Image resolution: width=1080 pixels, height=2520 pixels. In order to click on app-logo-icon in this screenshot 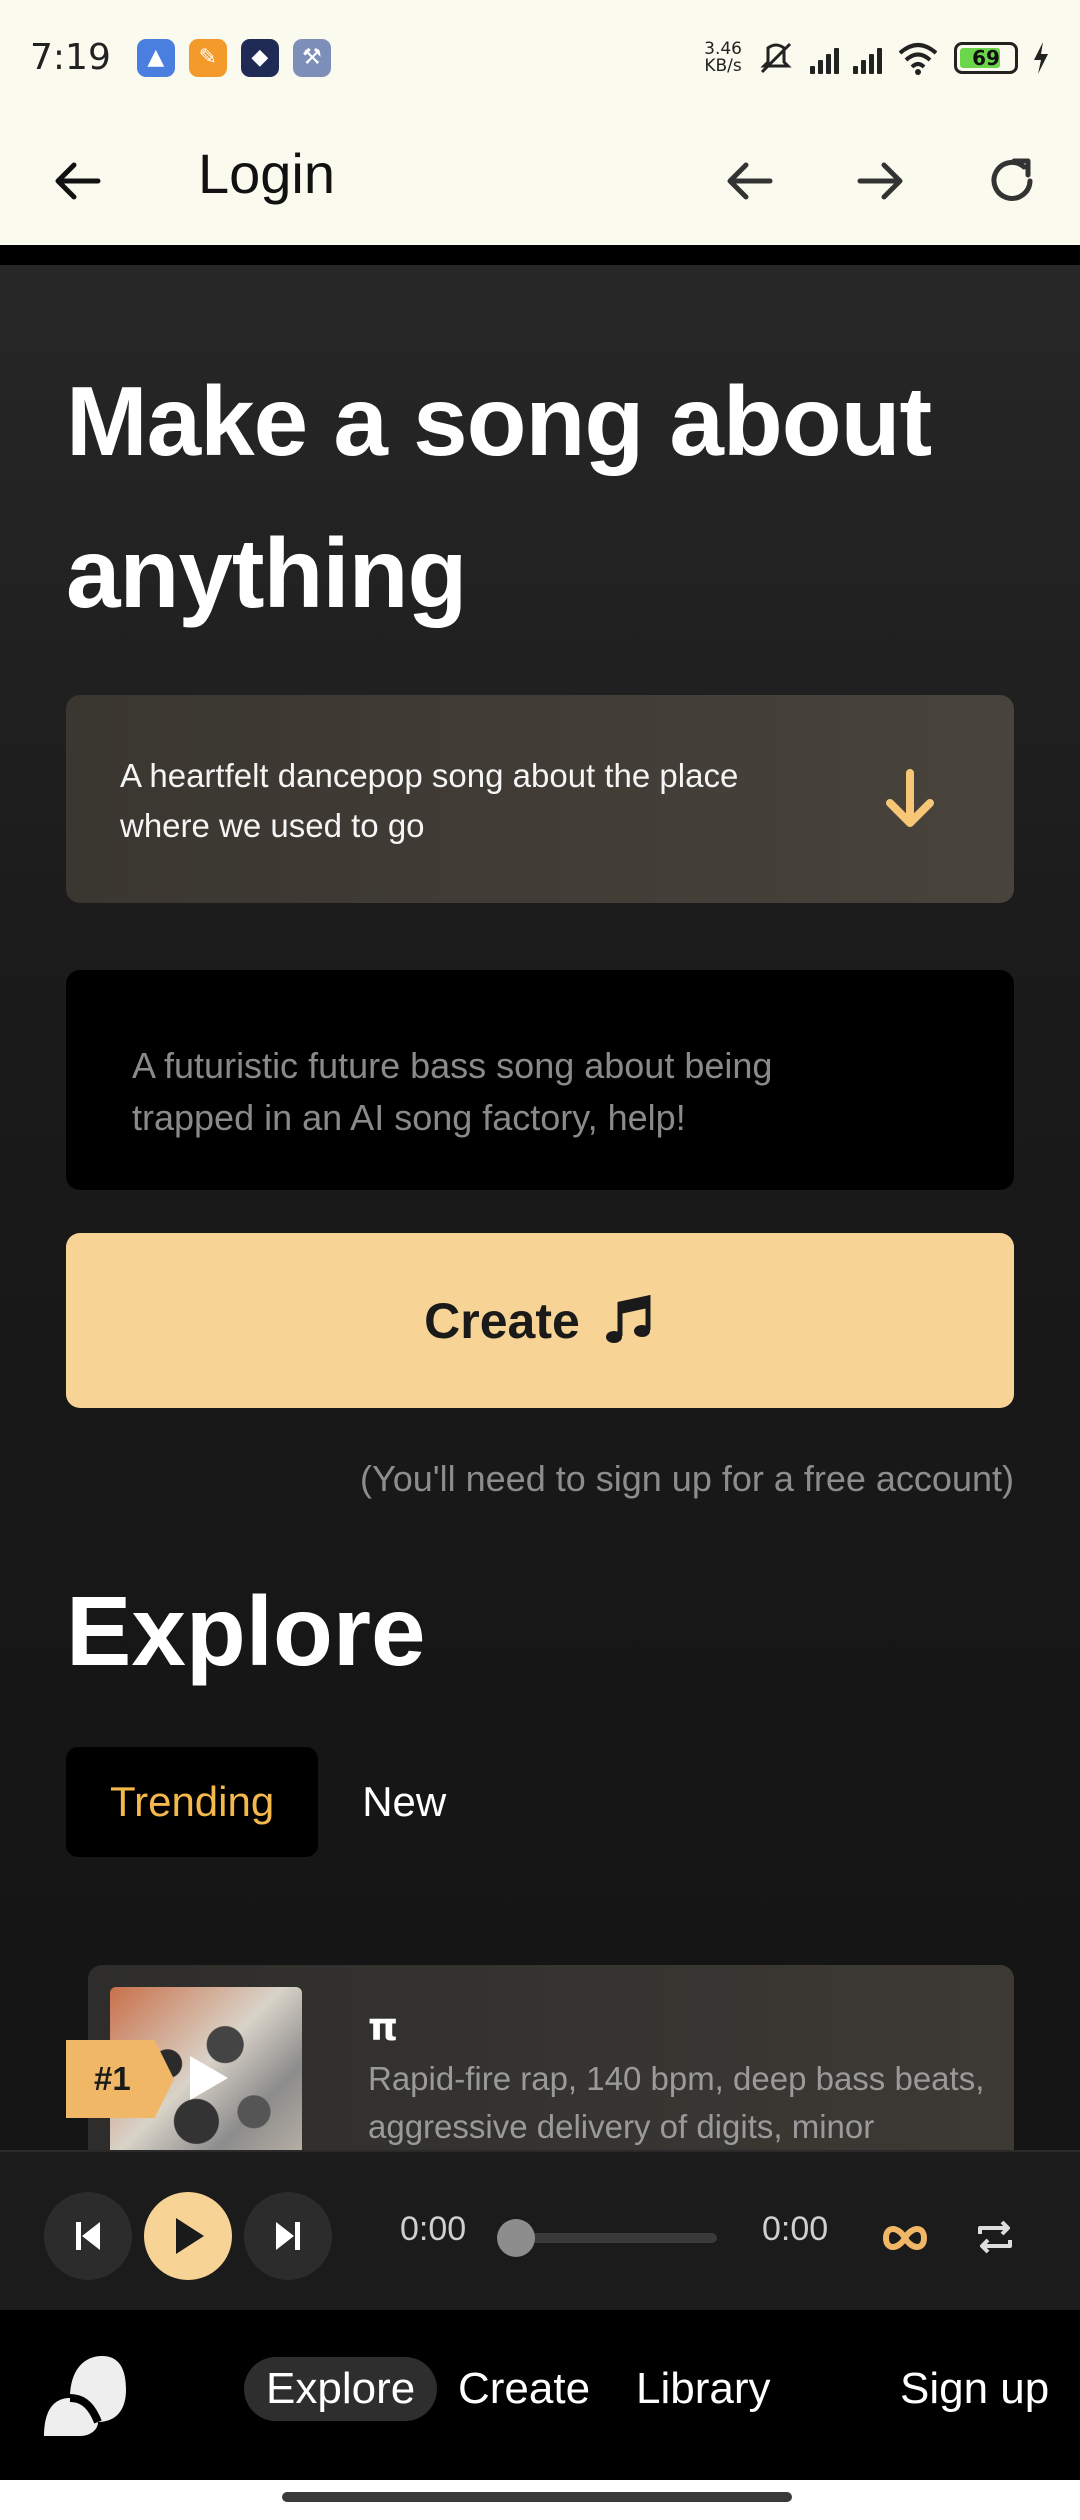, I will do `click(85, 2395)`.